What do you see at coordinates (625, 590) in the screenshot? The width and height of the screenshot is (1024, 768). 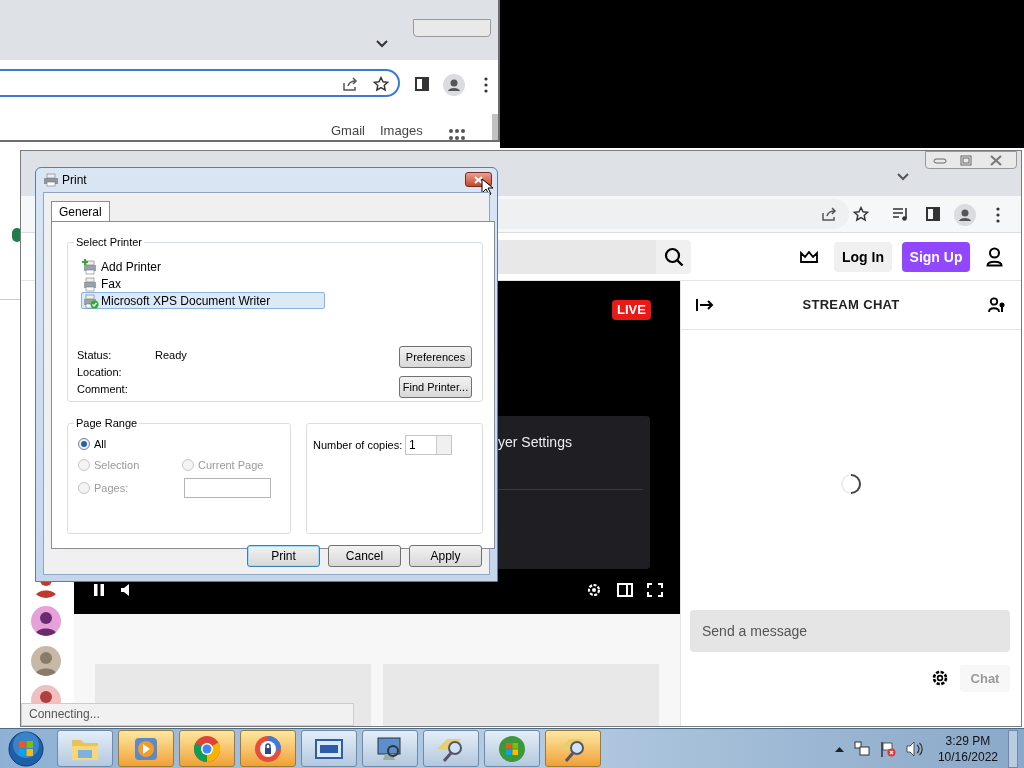 I see `theater-mode-icon` at bounding box center [625, 590].